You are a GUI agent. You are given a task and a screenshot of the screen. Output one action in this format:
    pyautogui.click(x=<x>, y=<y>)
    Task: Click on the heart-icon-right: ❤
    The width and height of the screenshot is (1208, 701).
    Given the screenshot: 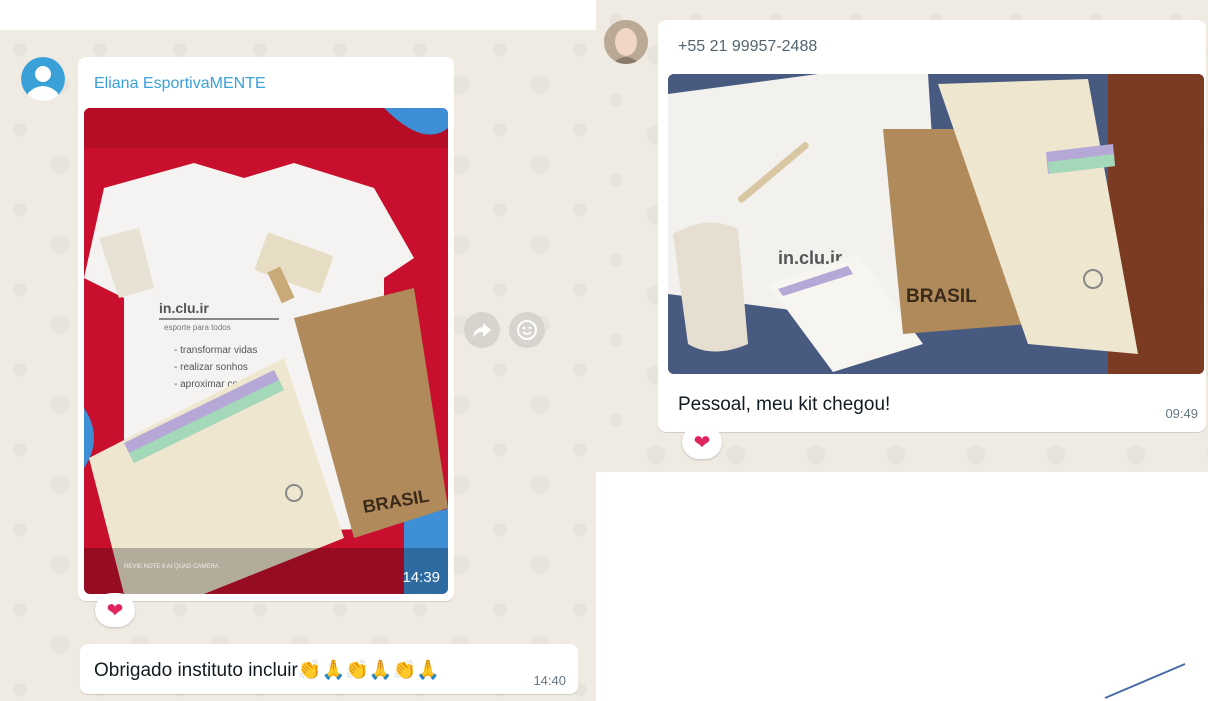 What is the action you would take?
    pyautogui.click(x=702, y=442)
    